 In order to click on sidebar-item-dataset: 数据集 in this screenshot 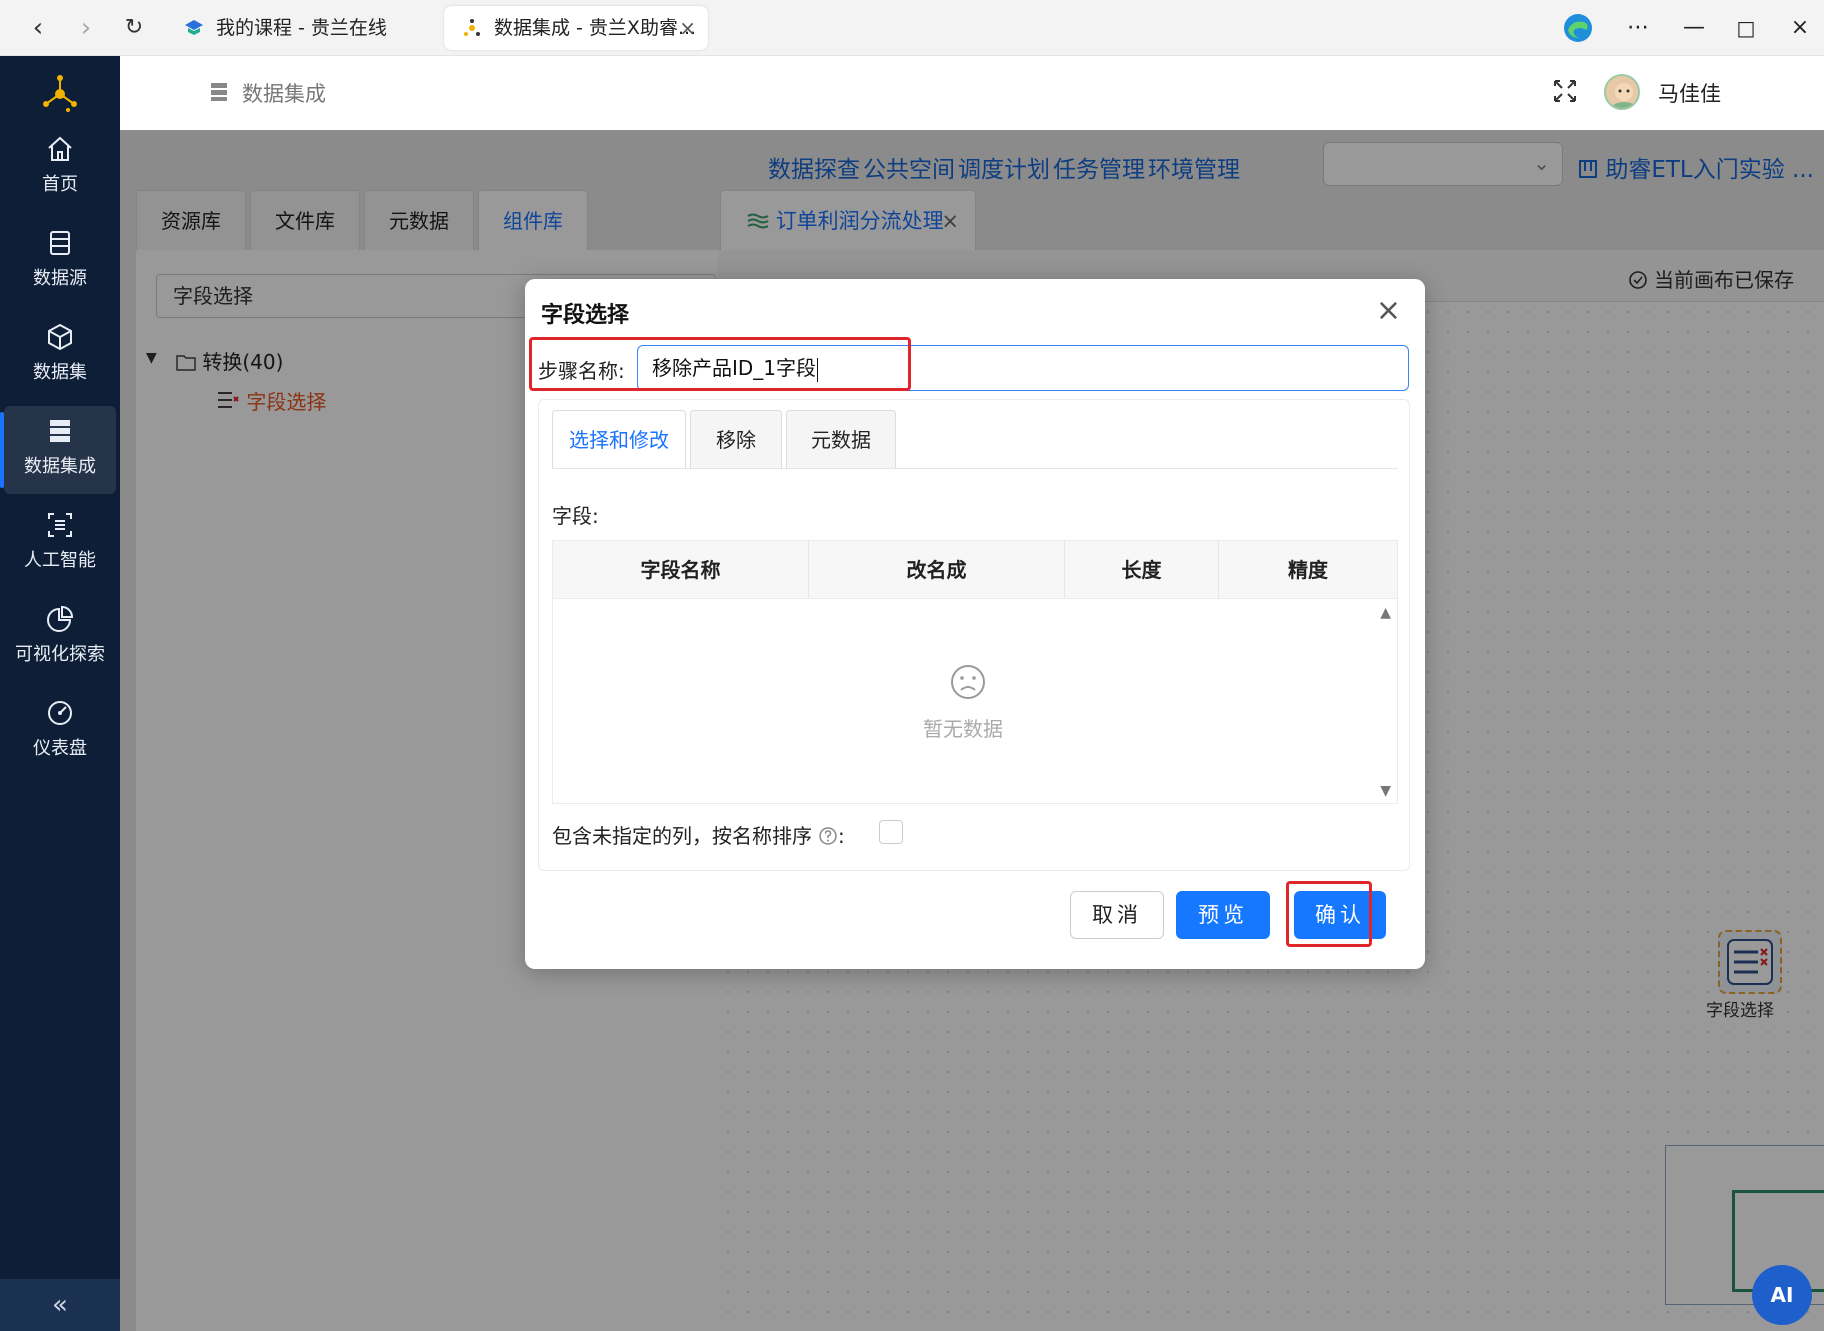, I will do `click(60, 356)`.